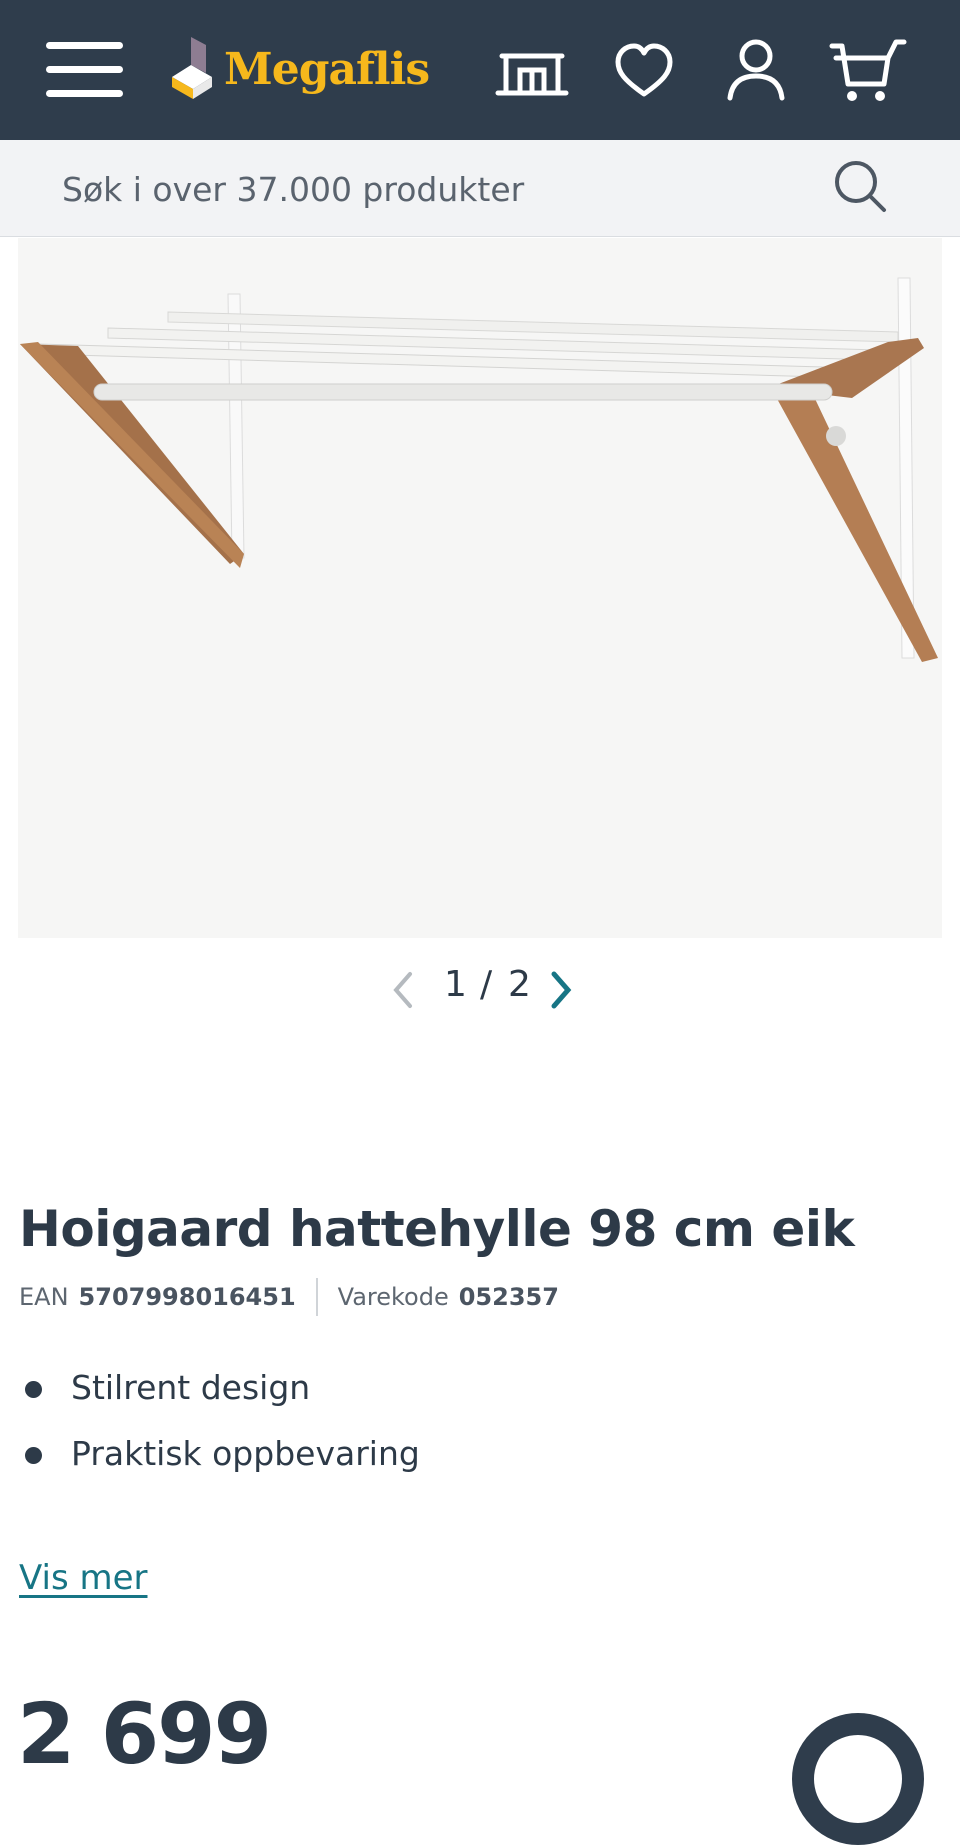  What do you see at coordinates (480, 70) in the screenshot?
I see `top-header: Megaflis` at bounding box center [480, 70].